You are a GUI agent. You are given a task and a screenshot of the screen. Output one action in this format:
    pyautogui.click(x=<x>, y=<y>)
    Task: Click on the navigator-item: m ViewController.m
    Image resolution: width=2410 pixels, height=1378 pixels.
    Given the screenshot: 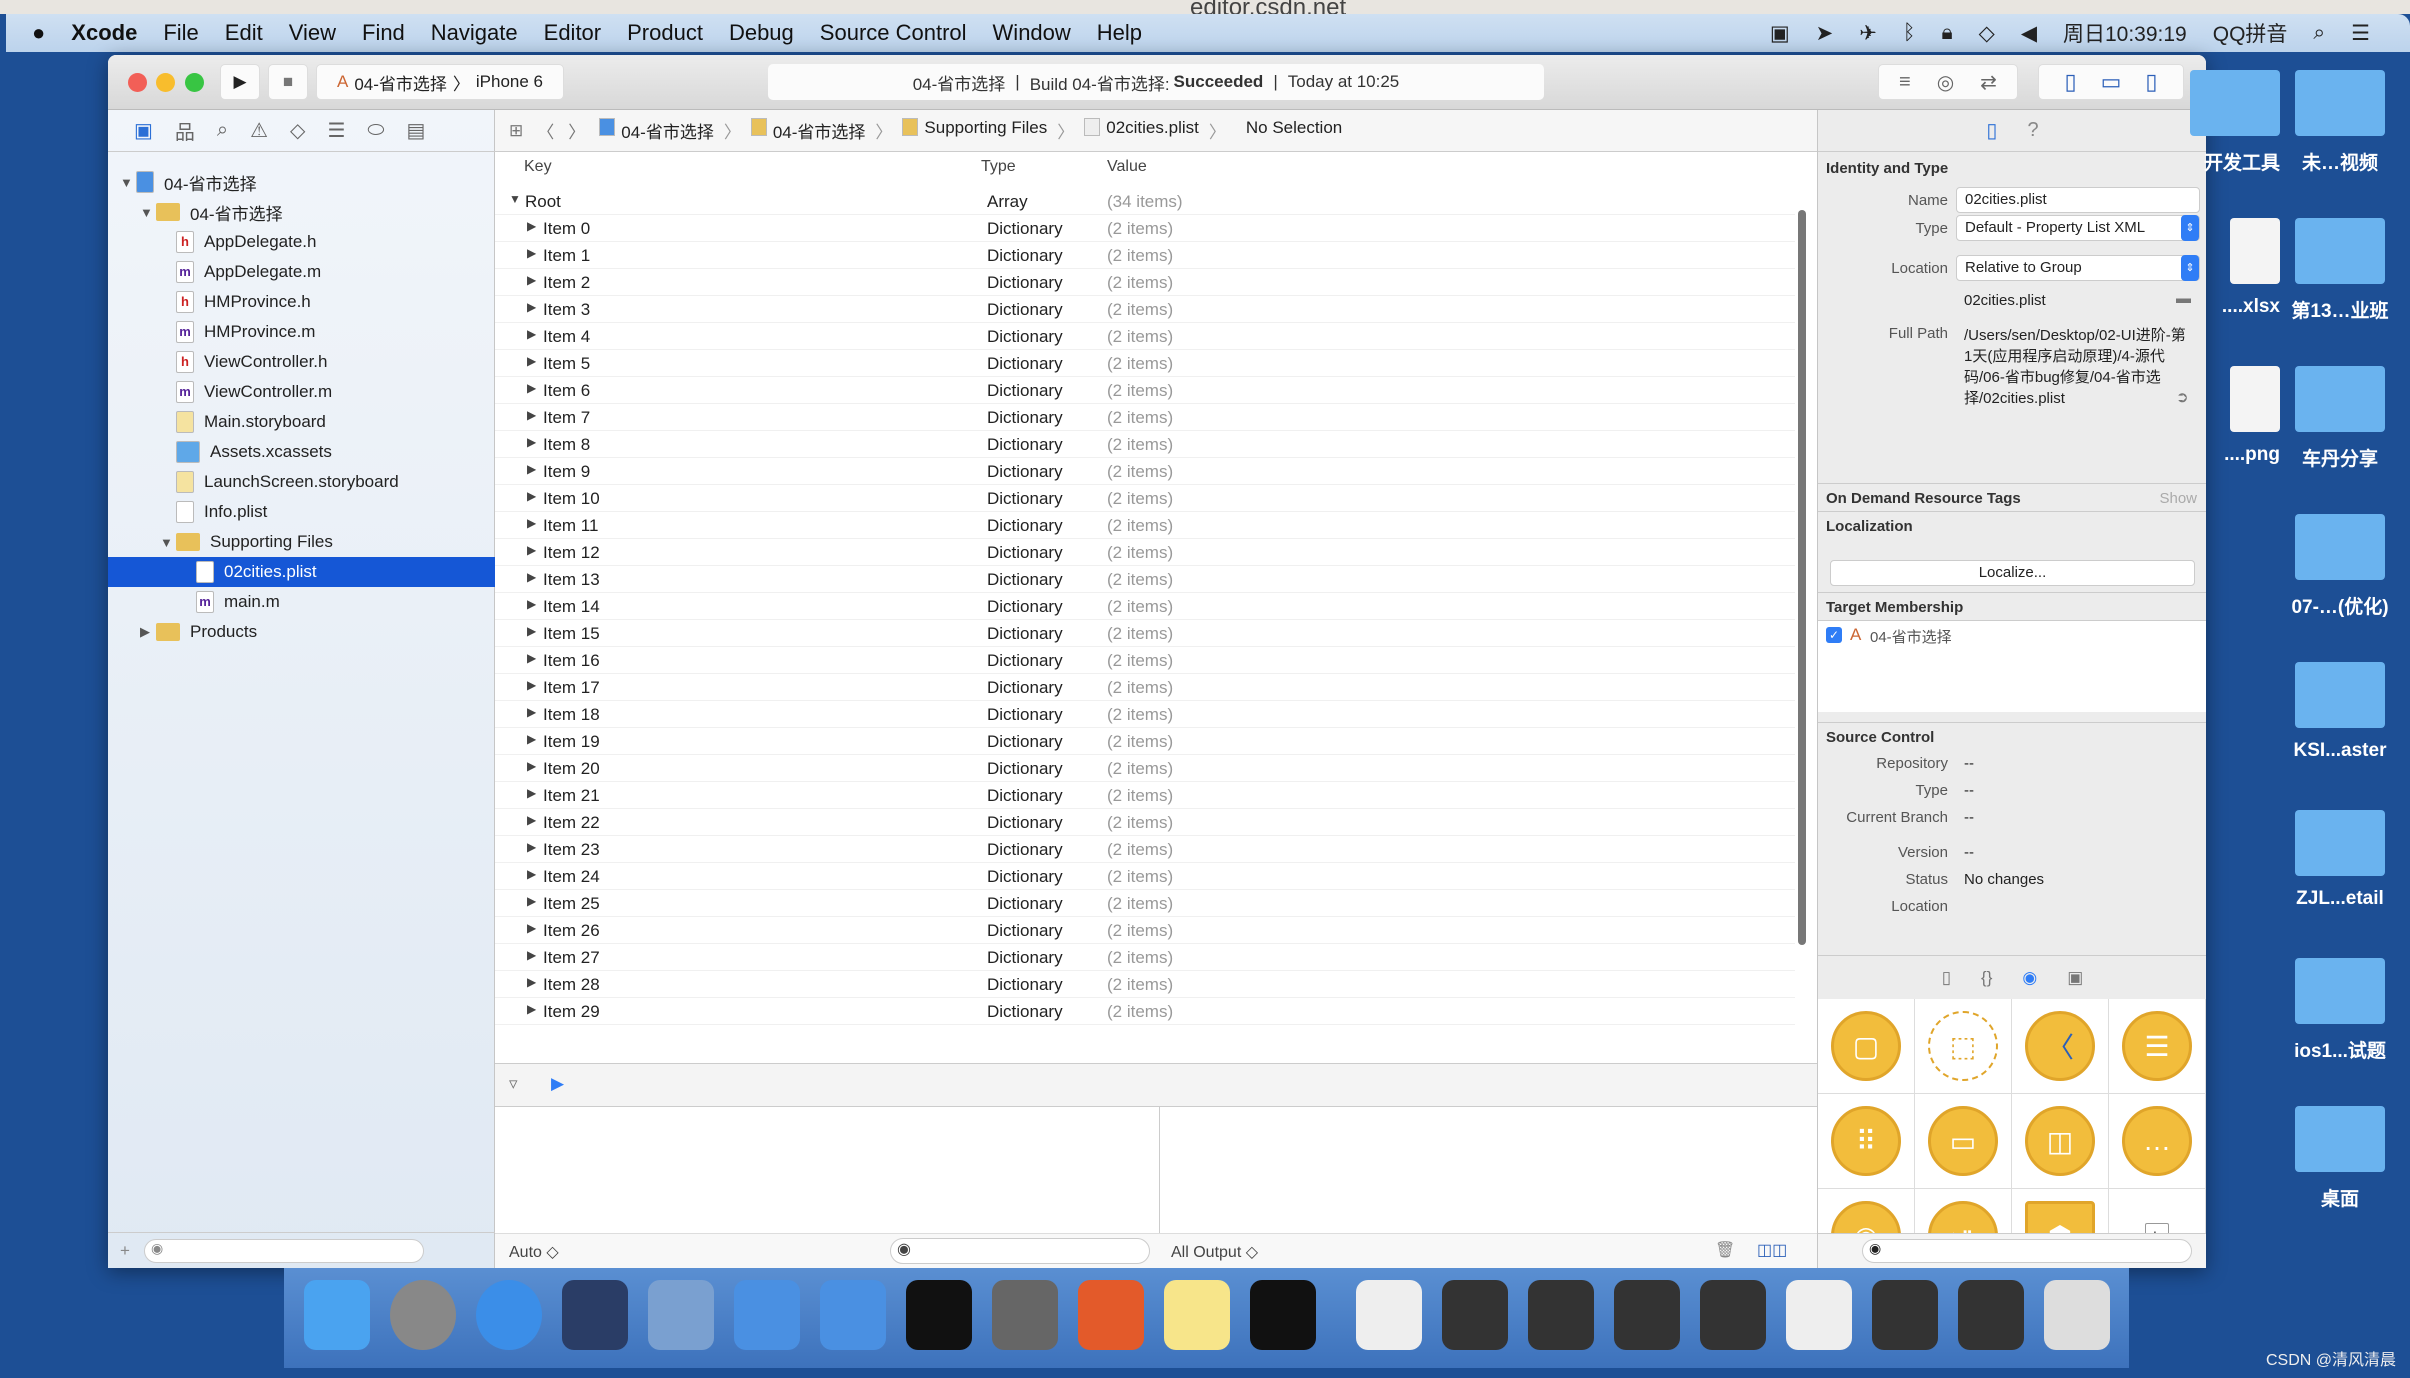 What is the action you would take?
    pyautogui.click(x=301, y=392)
    